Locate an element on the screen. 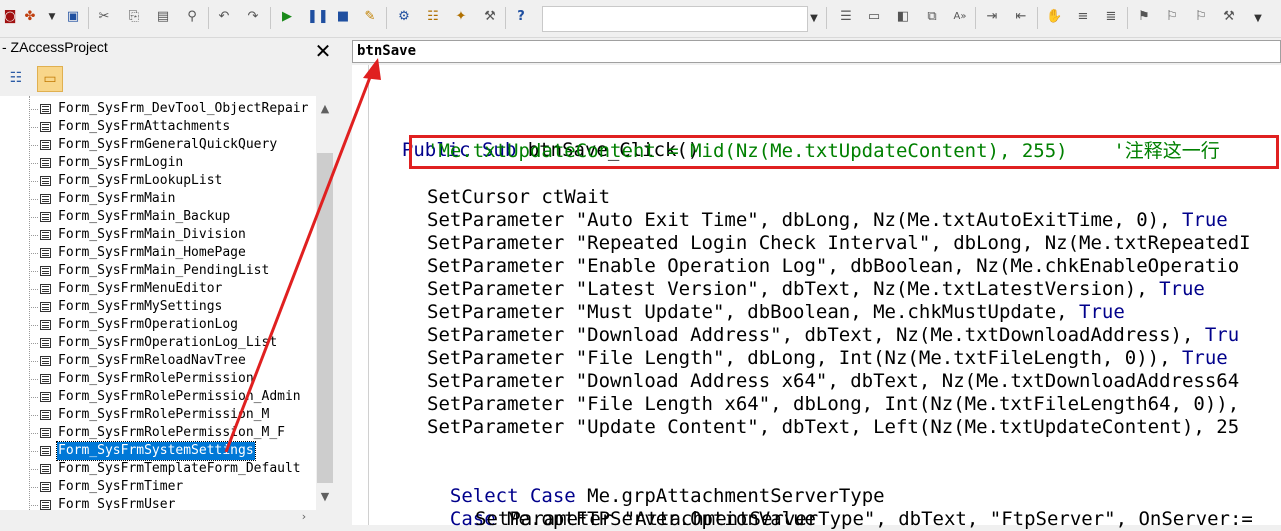 The image size is (1281, 531). bookmark-icon: ⚑ is located at coordinates (1144, 17).